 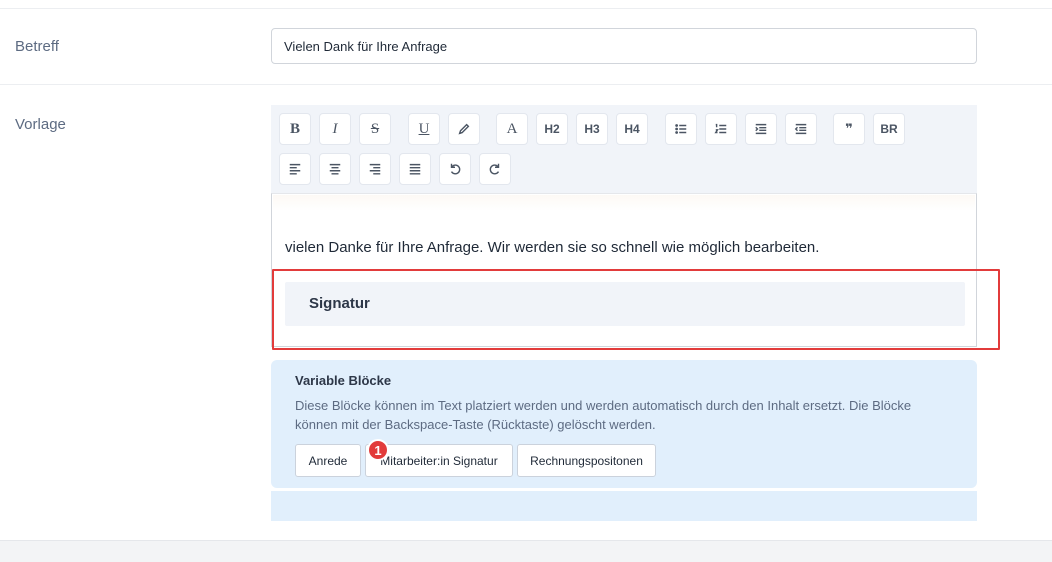 I want to click on outdent-icon, so click(x=801, y=129).